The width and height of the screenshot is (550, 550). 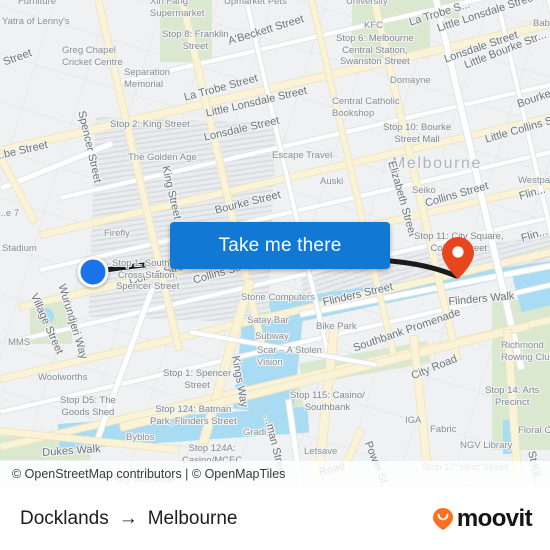 I want to click on destination-marker, so click(x=458, y=260).